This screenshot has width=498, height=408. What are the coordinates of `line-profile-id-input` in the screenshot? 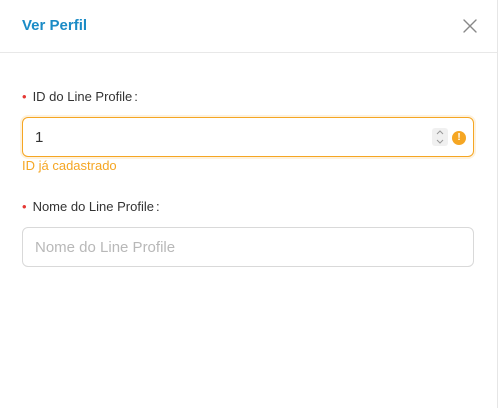 It's located at (225, 137).